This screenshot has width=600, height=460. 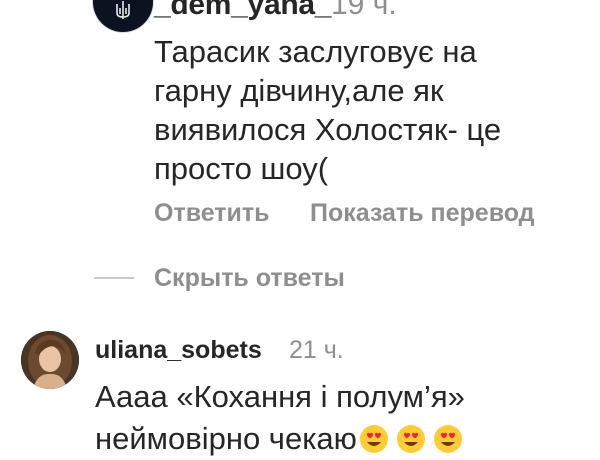 What do you see at coordinates (242, 11) in the screenshot?
I see `comment-username: _dem_yana_` at bounding box center [242, 11].